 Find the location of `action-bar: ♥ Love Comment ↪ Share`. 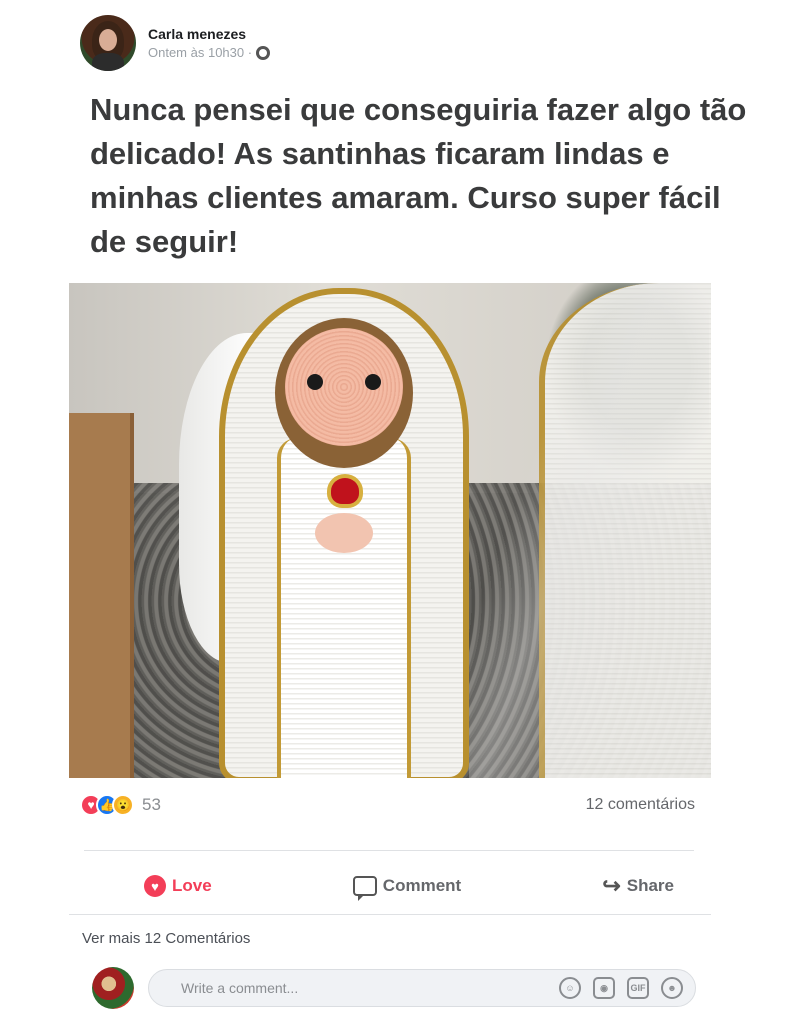

action-bar: ♥ Love Comment ↪ Share is located at coordinates (389, 886).